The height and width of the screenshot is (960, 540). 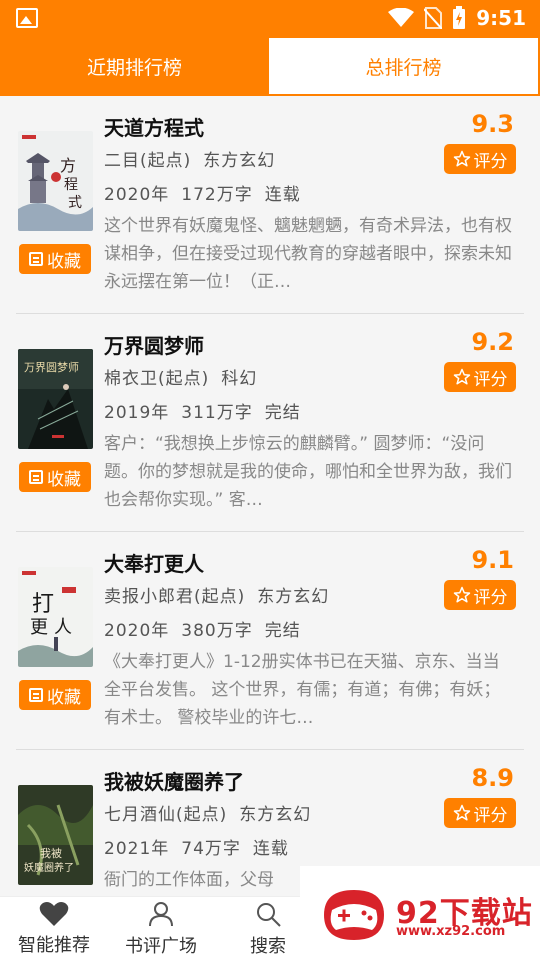 What do you see at coordinates (39, 627) in the screenshot?
I see `svg-text: 更` at bounding box center [39, 627].